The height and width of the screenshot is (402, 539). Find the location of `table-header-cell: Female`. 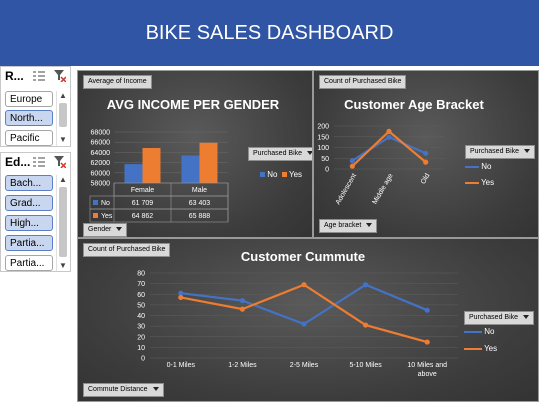

table-header-cell: Female is located at coordinates (142, 190).